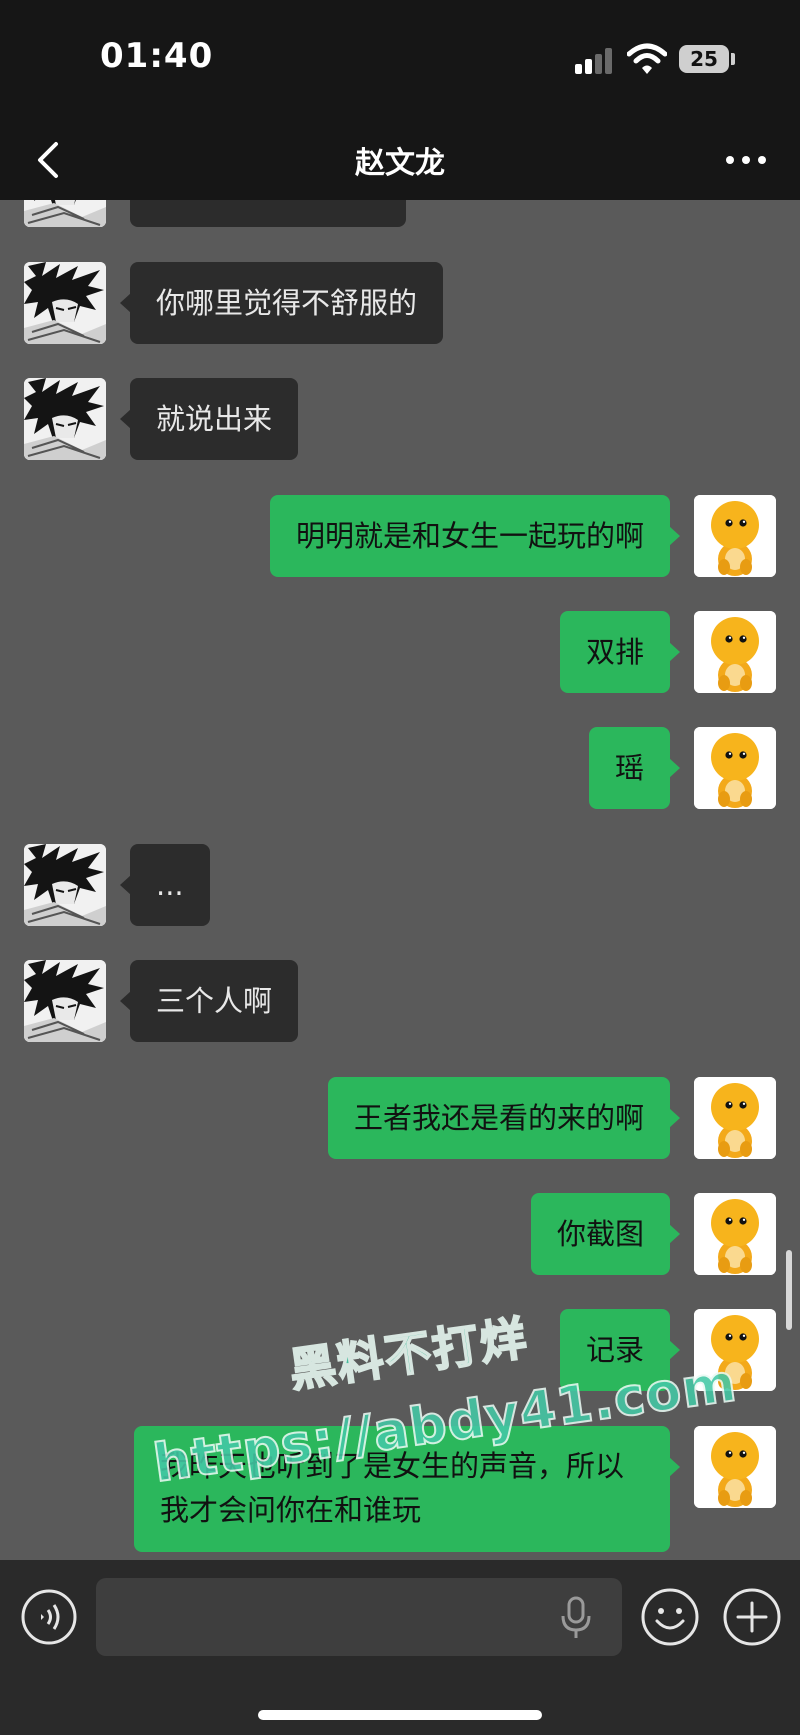  Describe the element at coordinates (733, 59) in the screenshot. I see `battery-tip` at that location.